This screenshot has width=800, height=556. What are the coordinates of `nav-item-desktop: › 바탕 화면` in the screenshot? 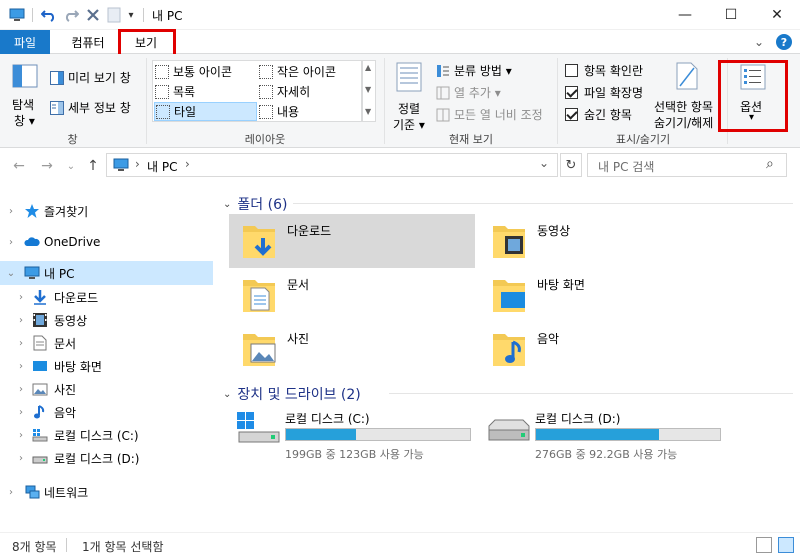 It's located at (106, 366).